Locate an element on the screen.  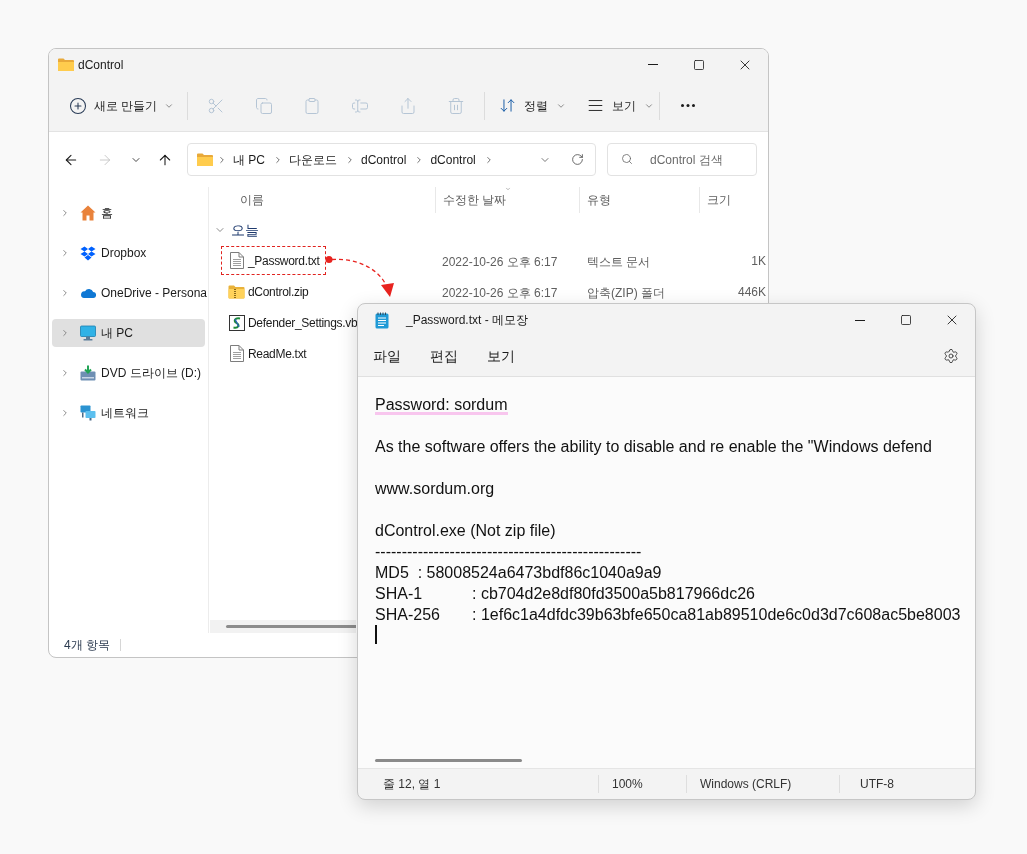
text-line: As the software offers the ability to disable and re enable the "Windows defend is located at coordinates (653, 447).